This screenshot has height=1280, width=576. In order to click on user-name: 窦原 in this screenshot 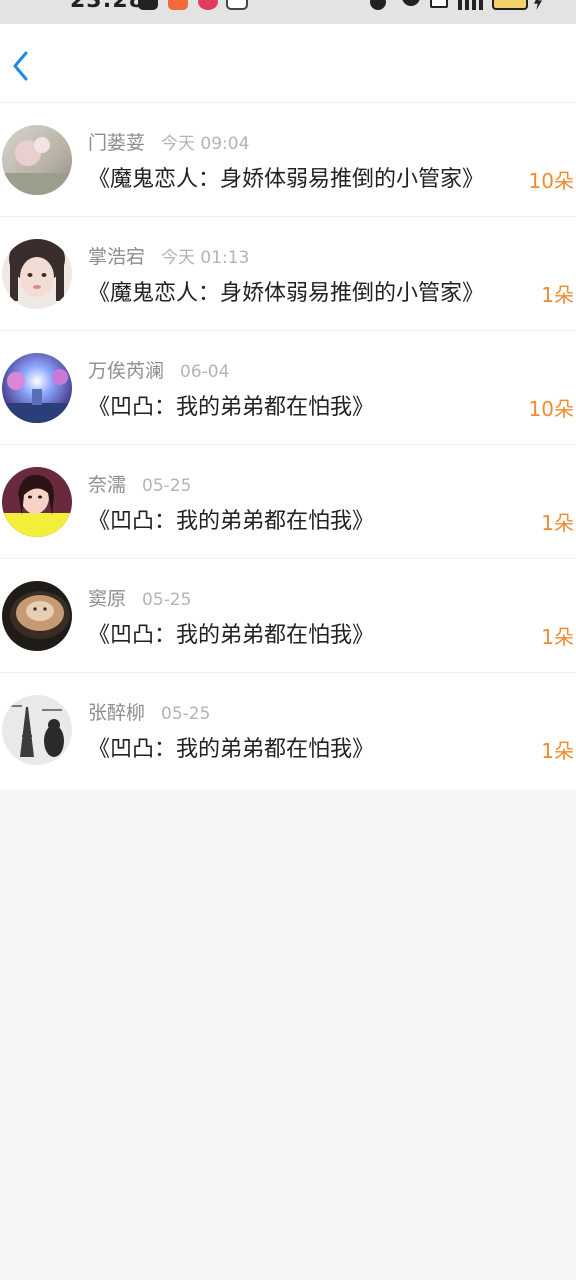, I will do `click(107, 599)`.